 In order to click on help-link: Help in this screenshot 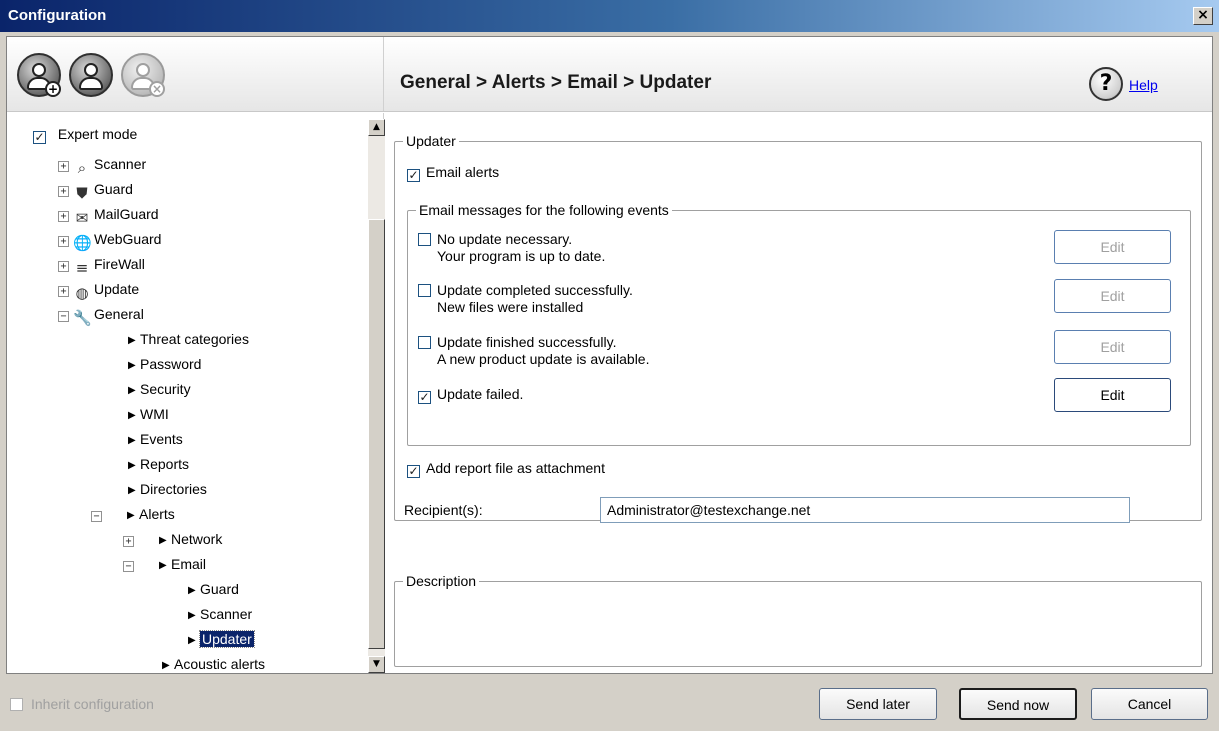, I will do `click(1143, 85)`.